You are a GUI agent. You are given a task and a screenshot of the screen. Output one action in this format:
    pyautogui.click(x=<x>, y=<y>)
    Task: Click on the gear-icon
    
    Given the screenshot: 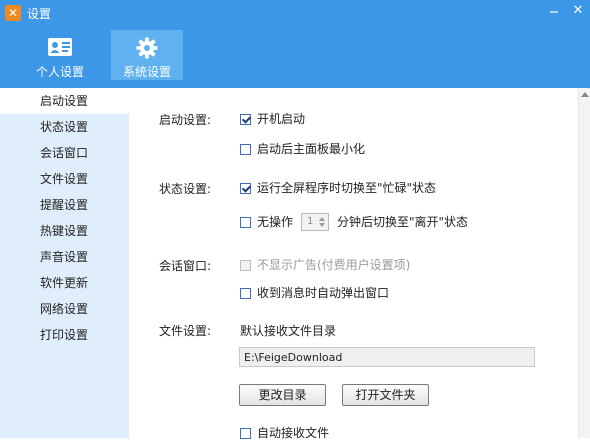 What is the action you would take?
    pyautogui.click(x=147, y=48)
    